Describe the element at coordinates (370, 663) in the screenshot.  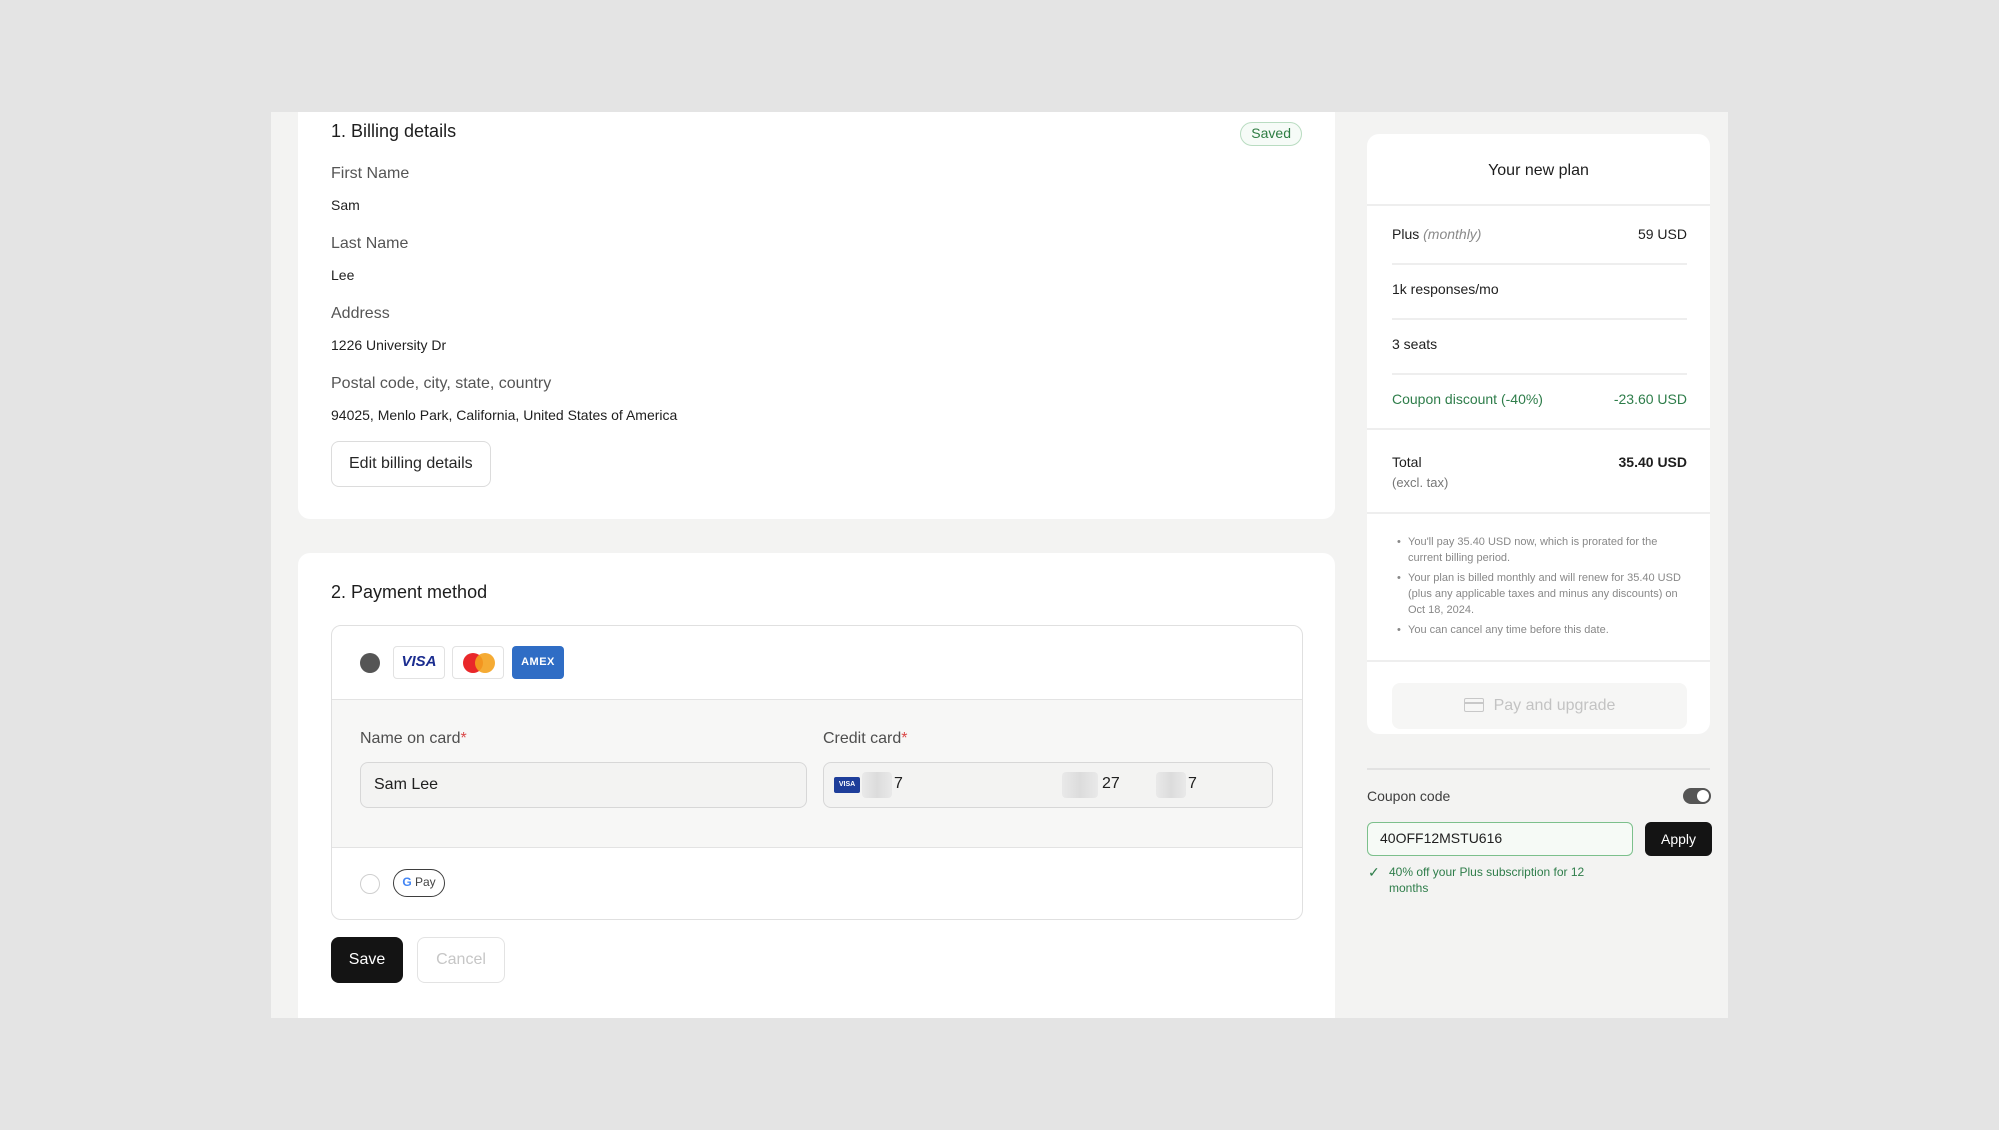
I see `card-radio-selected` at that location.